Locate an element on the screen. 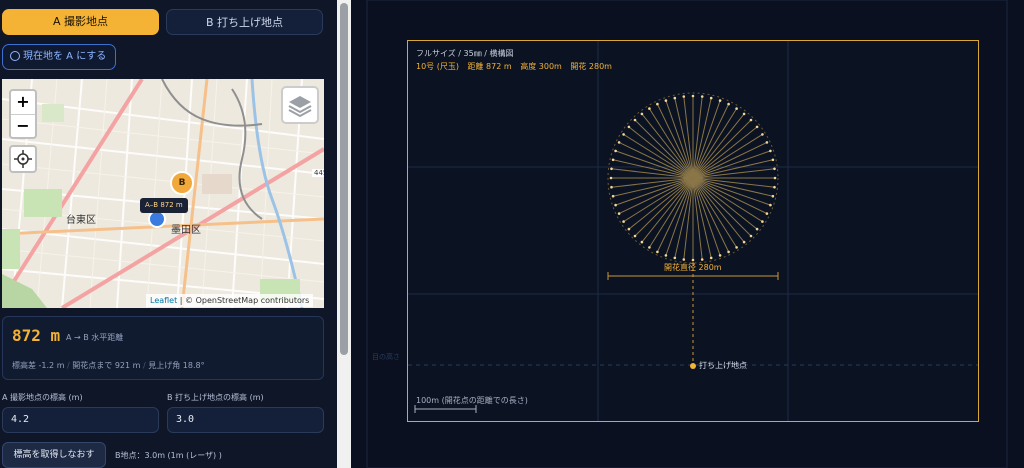 The image size is (1024, 468). shell-distance: 距離 872 m is located at coordinates (489, 66).